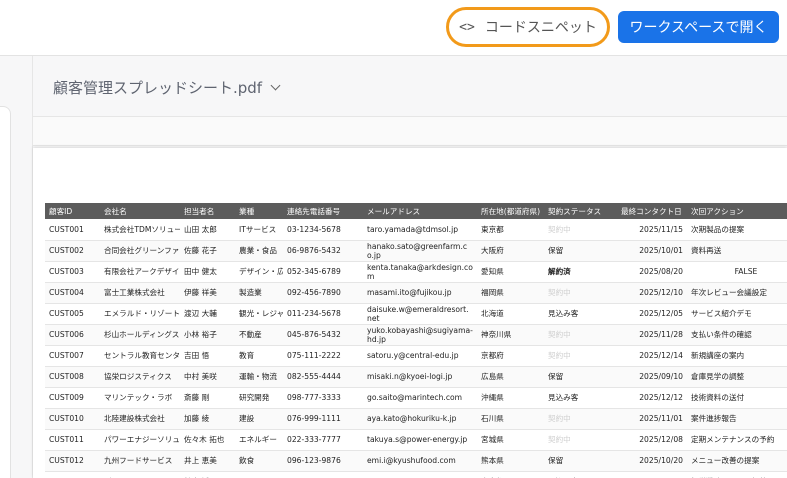 The height and width of the screenshot is (478, 787). What do you see at coordinates (323, 272) in the screenshot?
I see `table-cell: 052-345-6789` at bounding box center [323, 272].